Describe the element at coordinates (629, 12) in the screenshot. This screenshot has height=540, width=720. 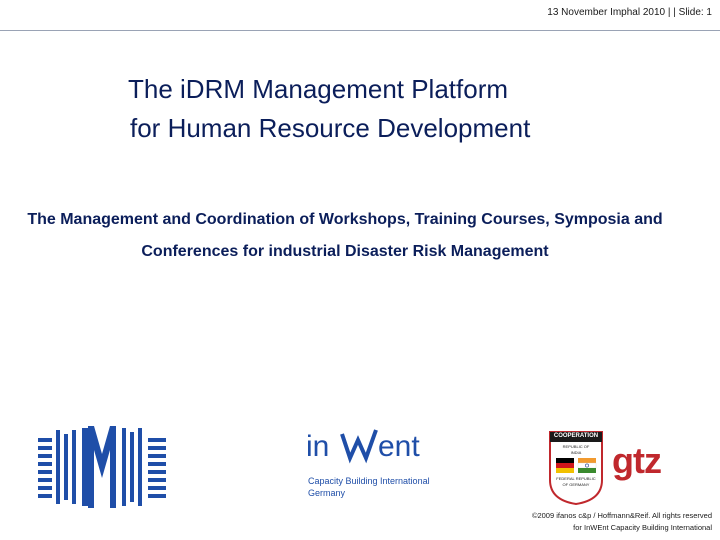
I see `slide-info: 13 November Imphal 2010 | | Slide: 1` at that location.